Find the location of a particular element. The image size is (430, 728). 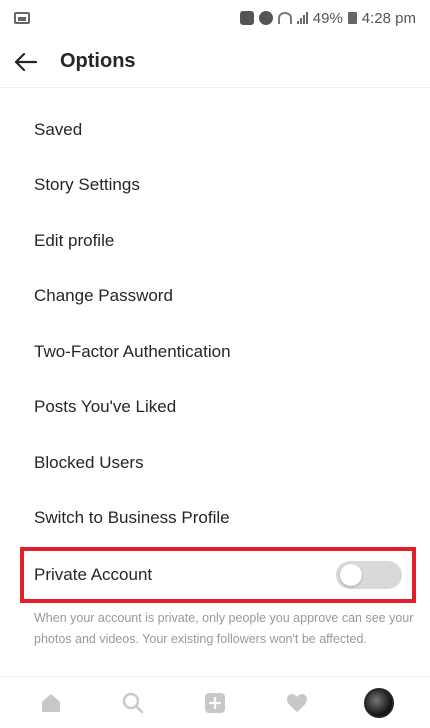

menu-item-label: Edit profile is located at coordinates (74, 240).